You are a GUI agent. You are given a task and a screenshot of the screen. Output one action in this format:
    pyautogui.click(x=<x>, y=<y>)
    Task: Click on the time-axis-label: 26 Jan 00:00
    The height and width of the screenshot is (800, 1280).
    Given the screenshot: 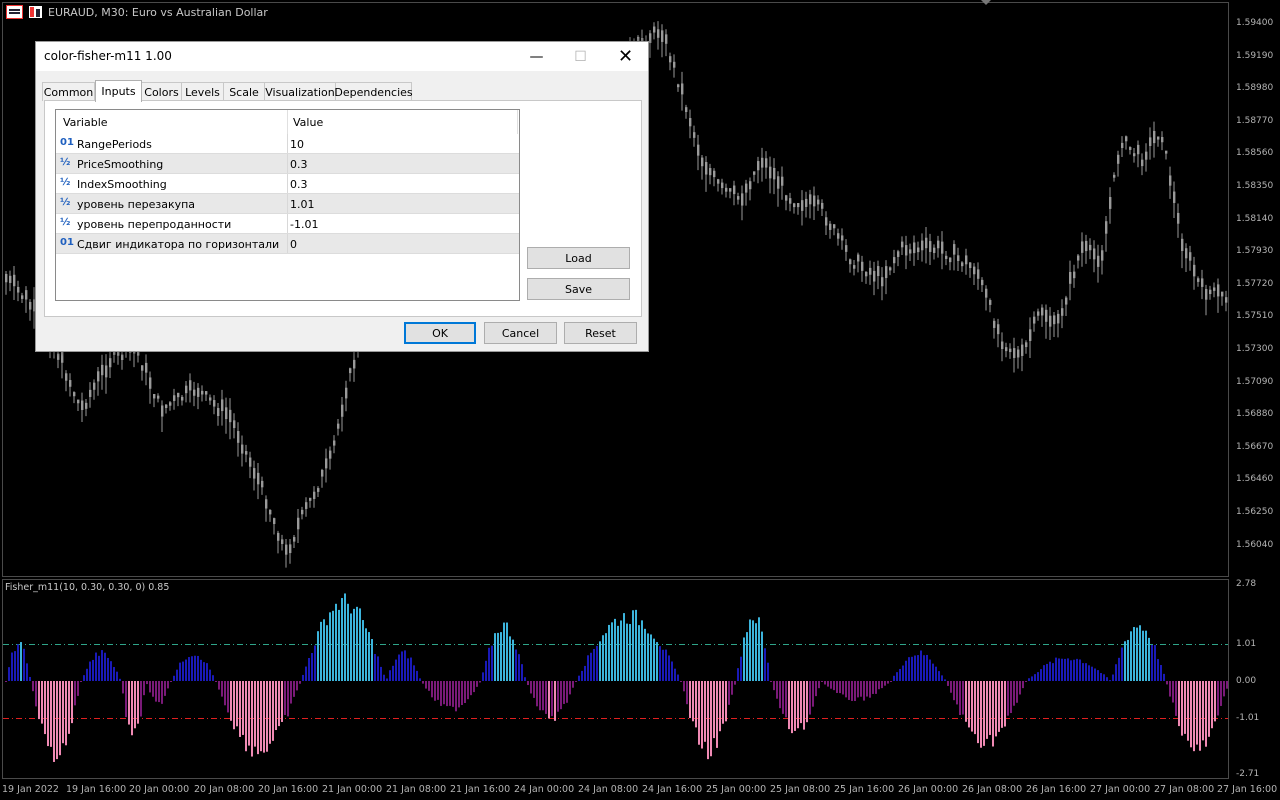 What is the action you would take?
    pyautogui.click(x=928, y=789)
    